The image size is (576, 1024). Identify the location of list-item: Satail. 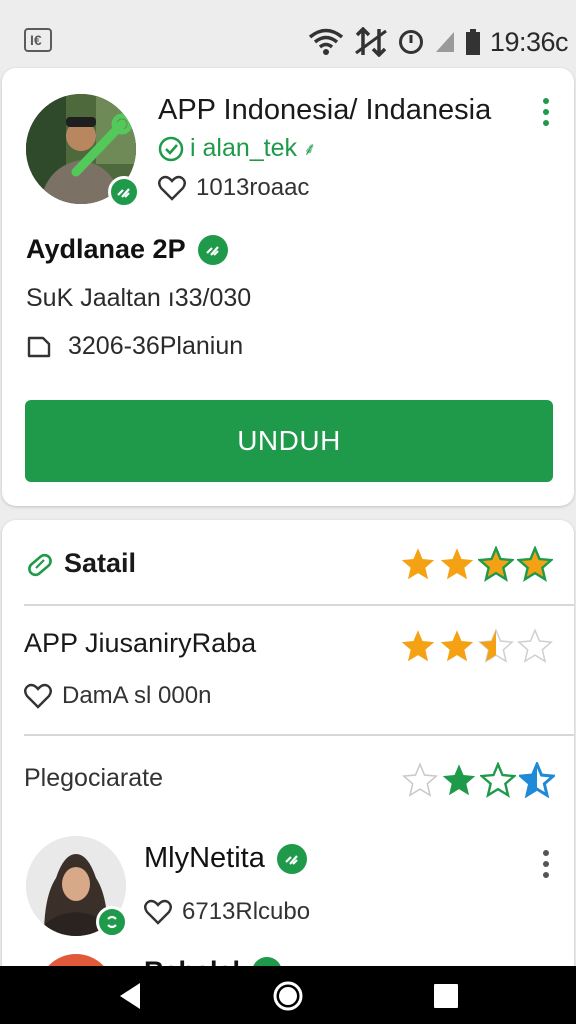
(80, 563).